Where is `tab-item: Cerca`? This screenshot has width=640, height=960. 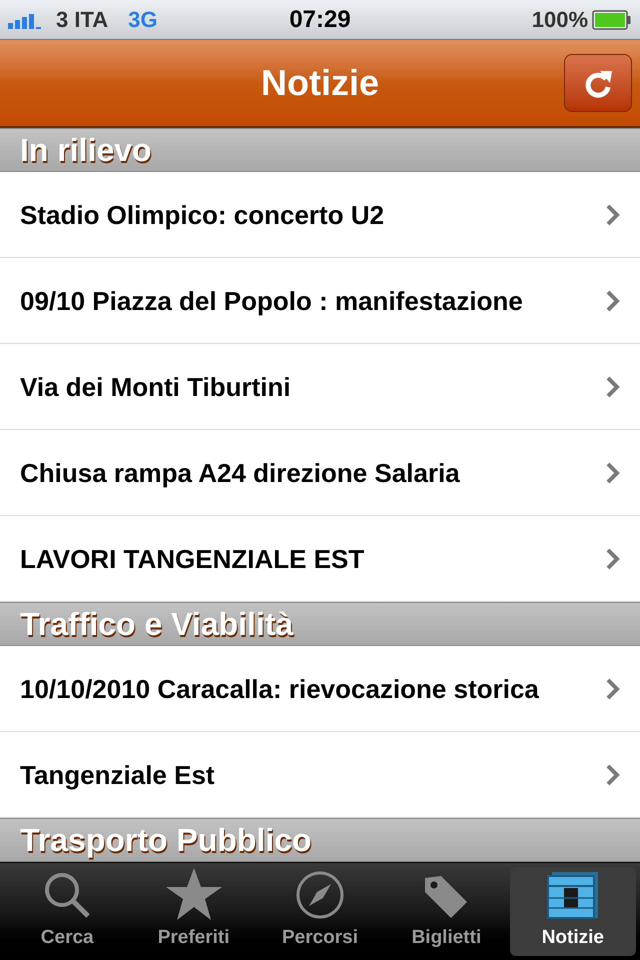 tab-item: Cerca is located at coordinates (67, 911).